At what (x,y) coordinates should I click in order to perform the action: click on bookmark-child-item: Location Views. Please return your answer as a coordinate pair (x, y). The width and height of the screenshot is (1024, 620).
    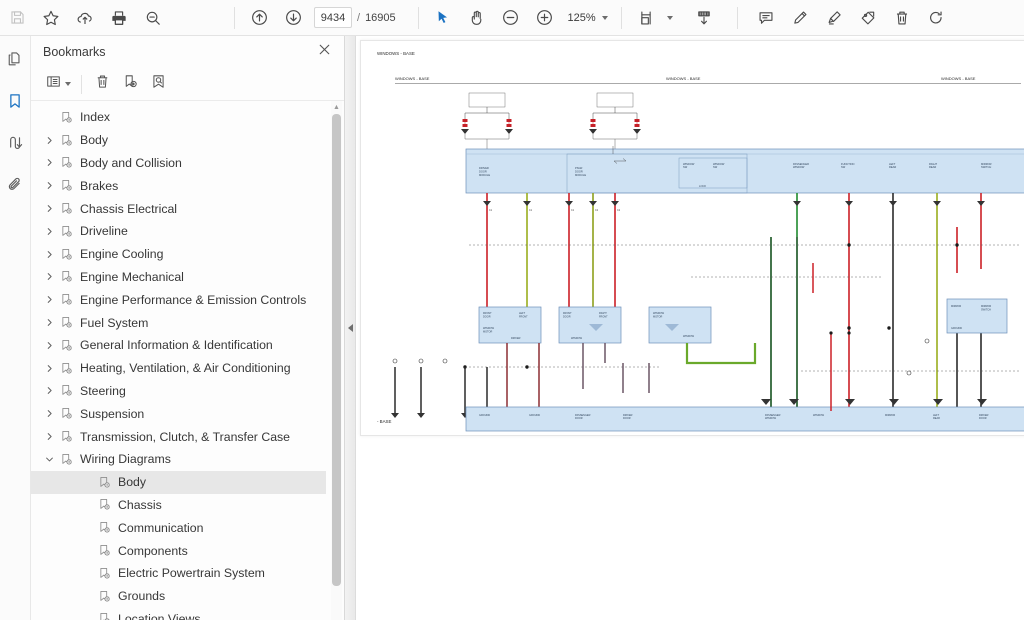
    Looking at the image, I should click on (178, 614).